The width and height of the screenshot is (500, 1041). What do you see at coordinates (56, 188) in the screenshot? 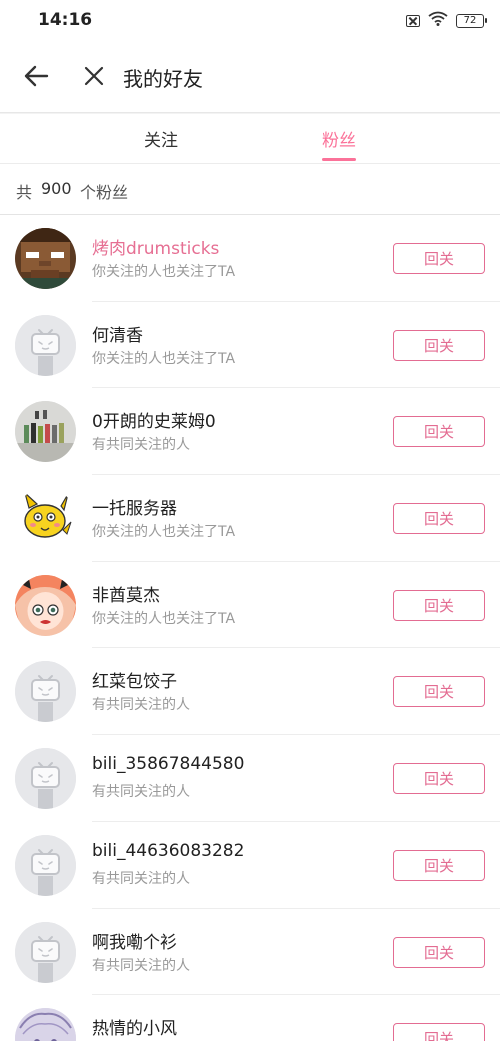
I see `fans-count-number: 900` at bounding box center [56, 188].